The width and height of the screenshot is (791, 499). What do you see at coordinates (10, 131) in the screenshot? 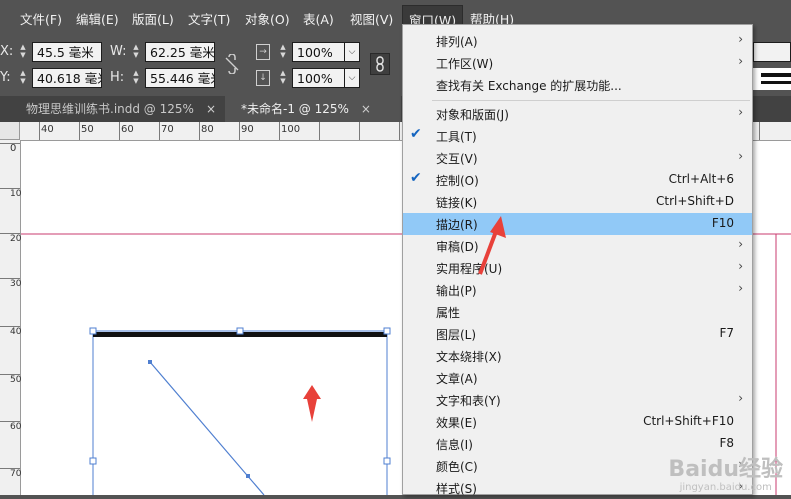
I see `ruler-origin` at bounding box center [10, 131].